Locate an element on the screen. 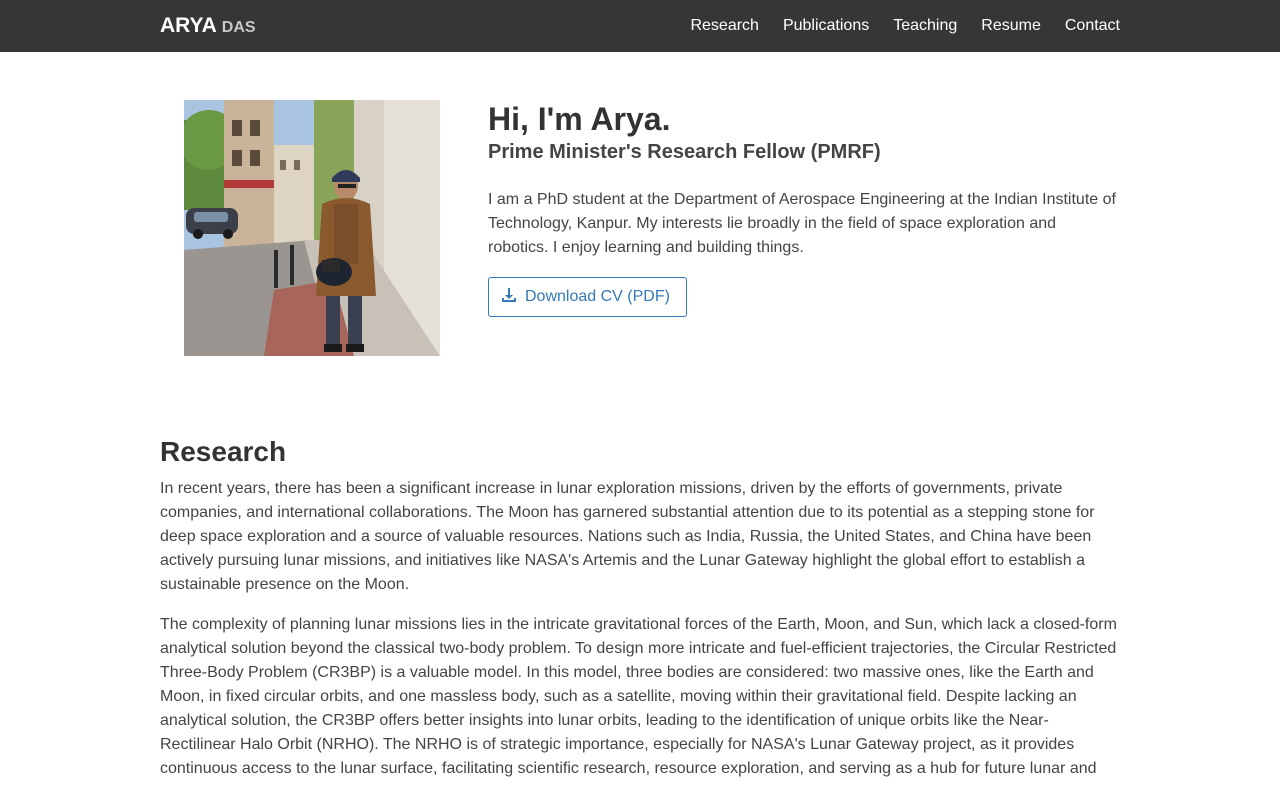 The width and height of the screenshot is (1280, 800). nav-link-resume: Resume is located at coordinates (1011, 26).